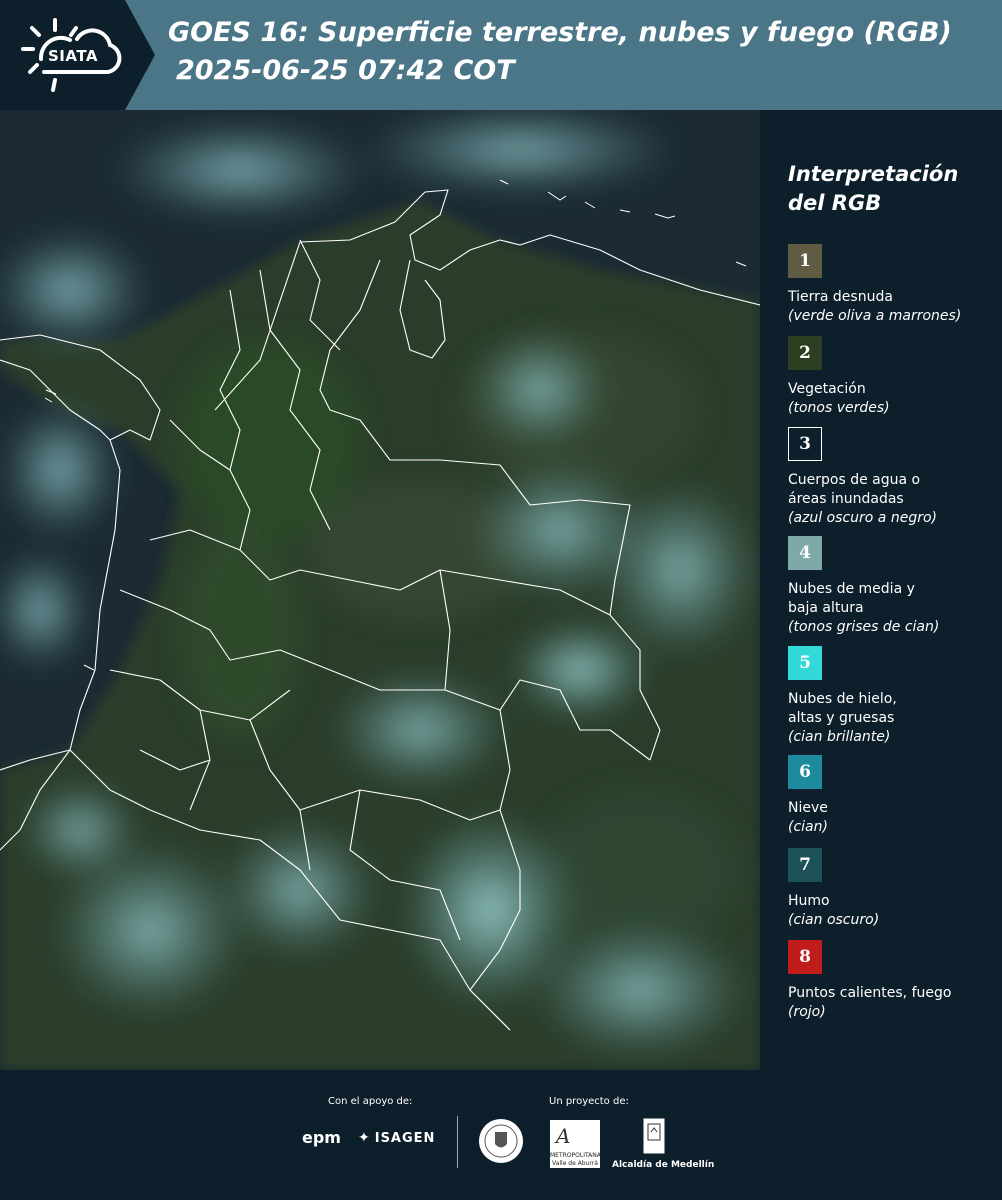  I want to click on legend-item-label-2: áreas inundadas, so click(846, 499).